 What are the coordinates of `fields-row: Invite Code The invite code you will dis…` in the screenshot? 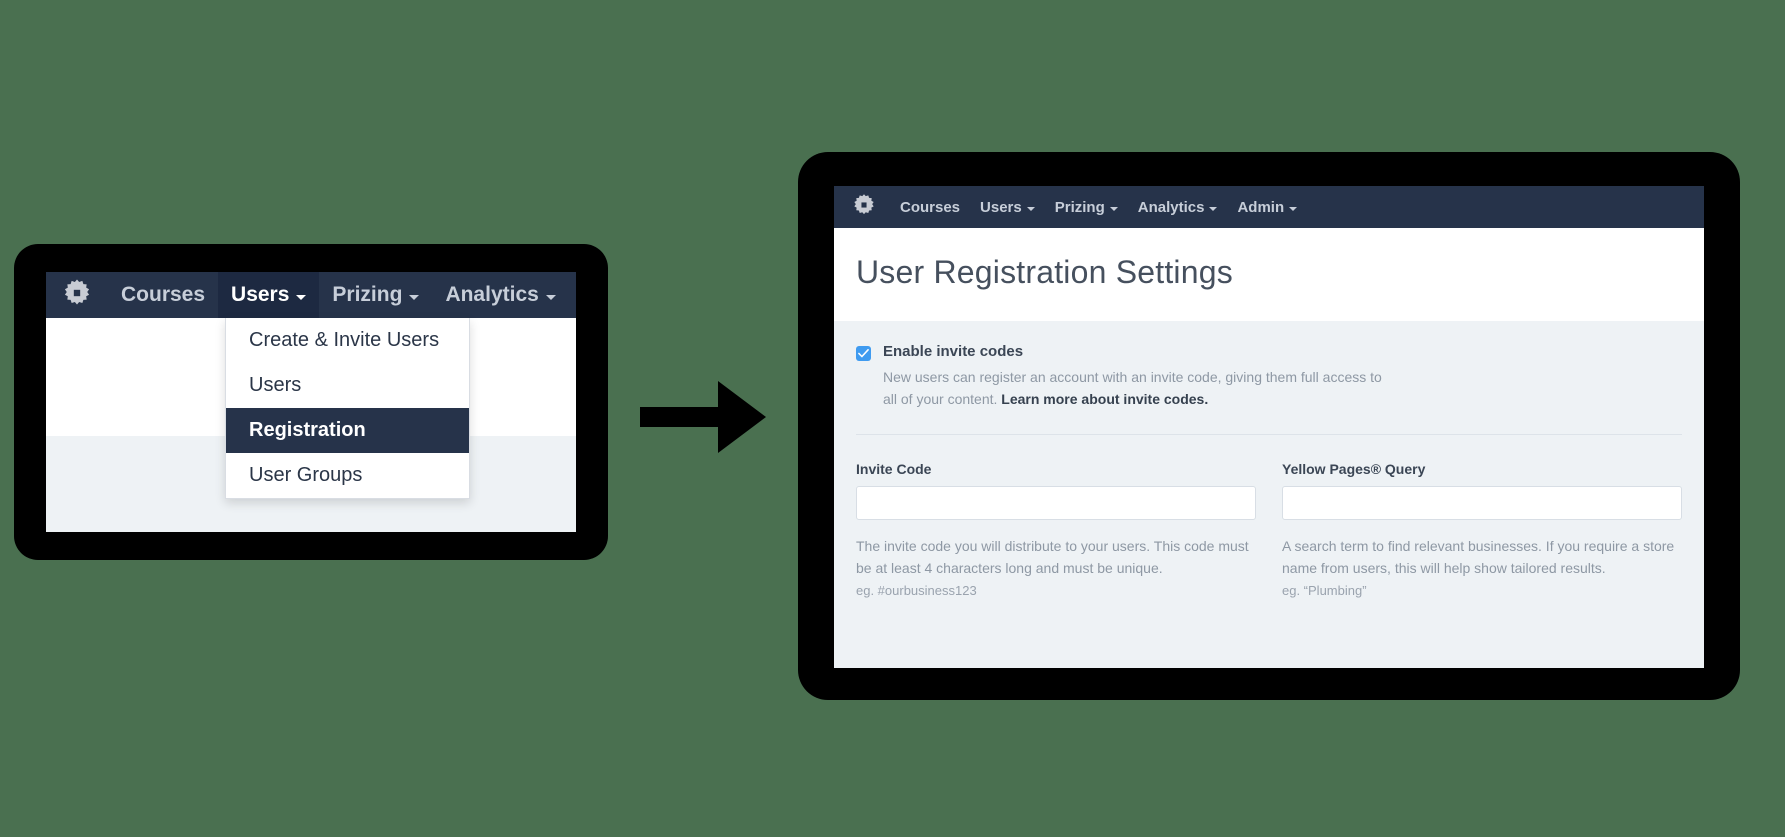 It's located at (1269, 529).